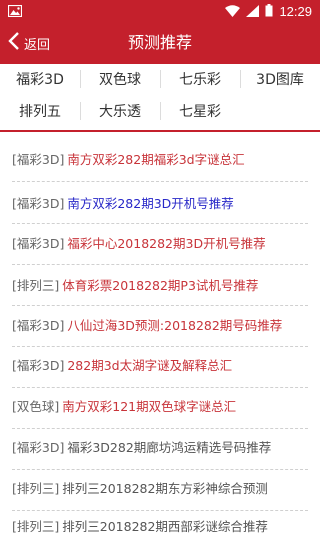 This screenshot has height=534, width=320. I want to click on list-item: [福彩3D] 南方双彩282期福彩3d字谜总汇, so click(160, 158).